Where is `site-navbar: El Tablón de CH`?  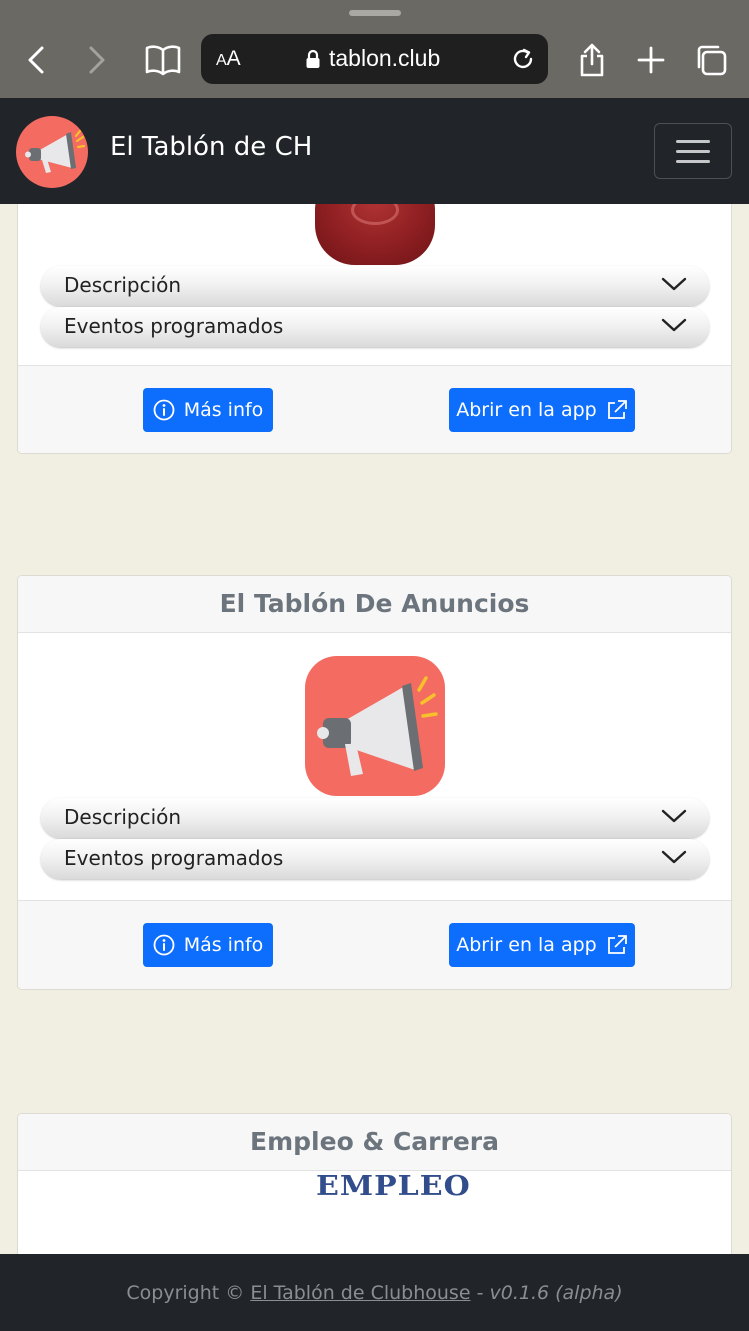
site-navbar: El Tablón de CH is located at coordinates (374, 151).